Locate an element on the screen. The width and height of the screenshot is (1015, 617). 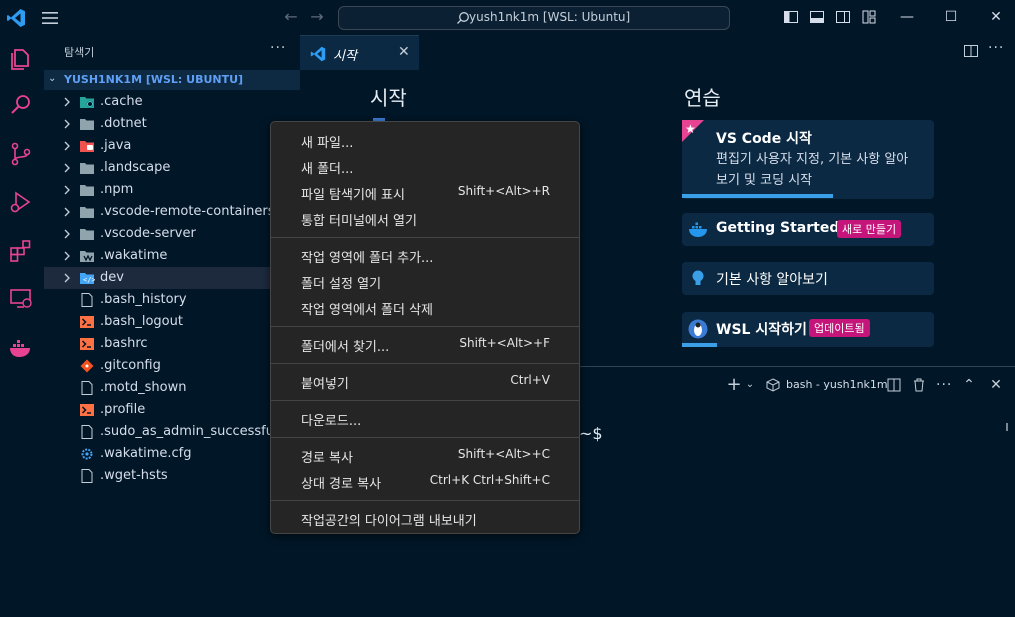
toggle-panel-icon is located at coordinates (817, 17).